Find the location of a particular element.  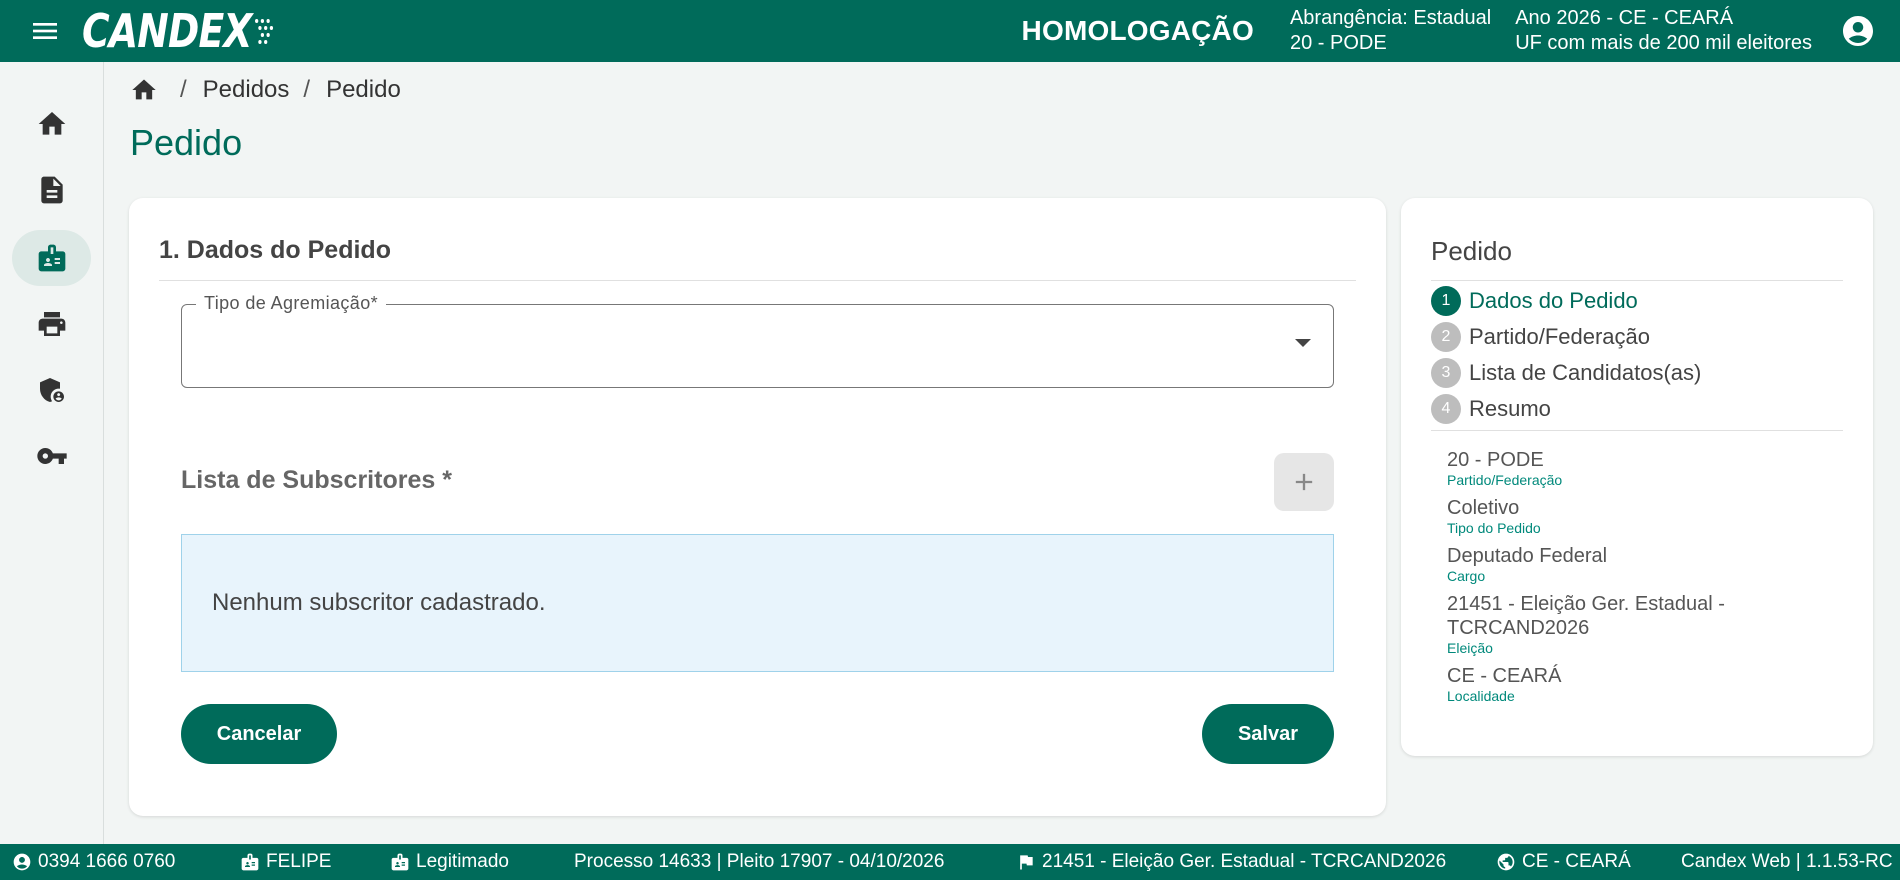

footer-user-id: 0394 1666 0760 is located at coordinates (93, 862).